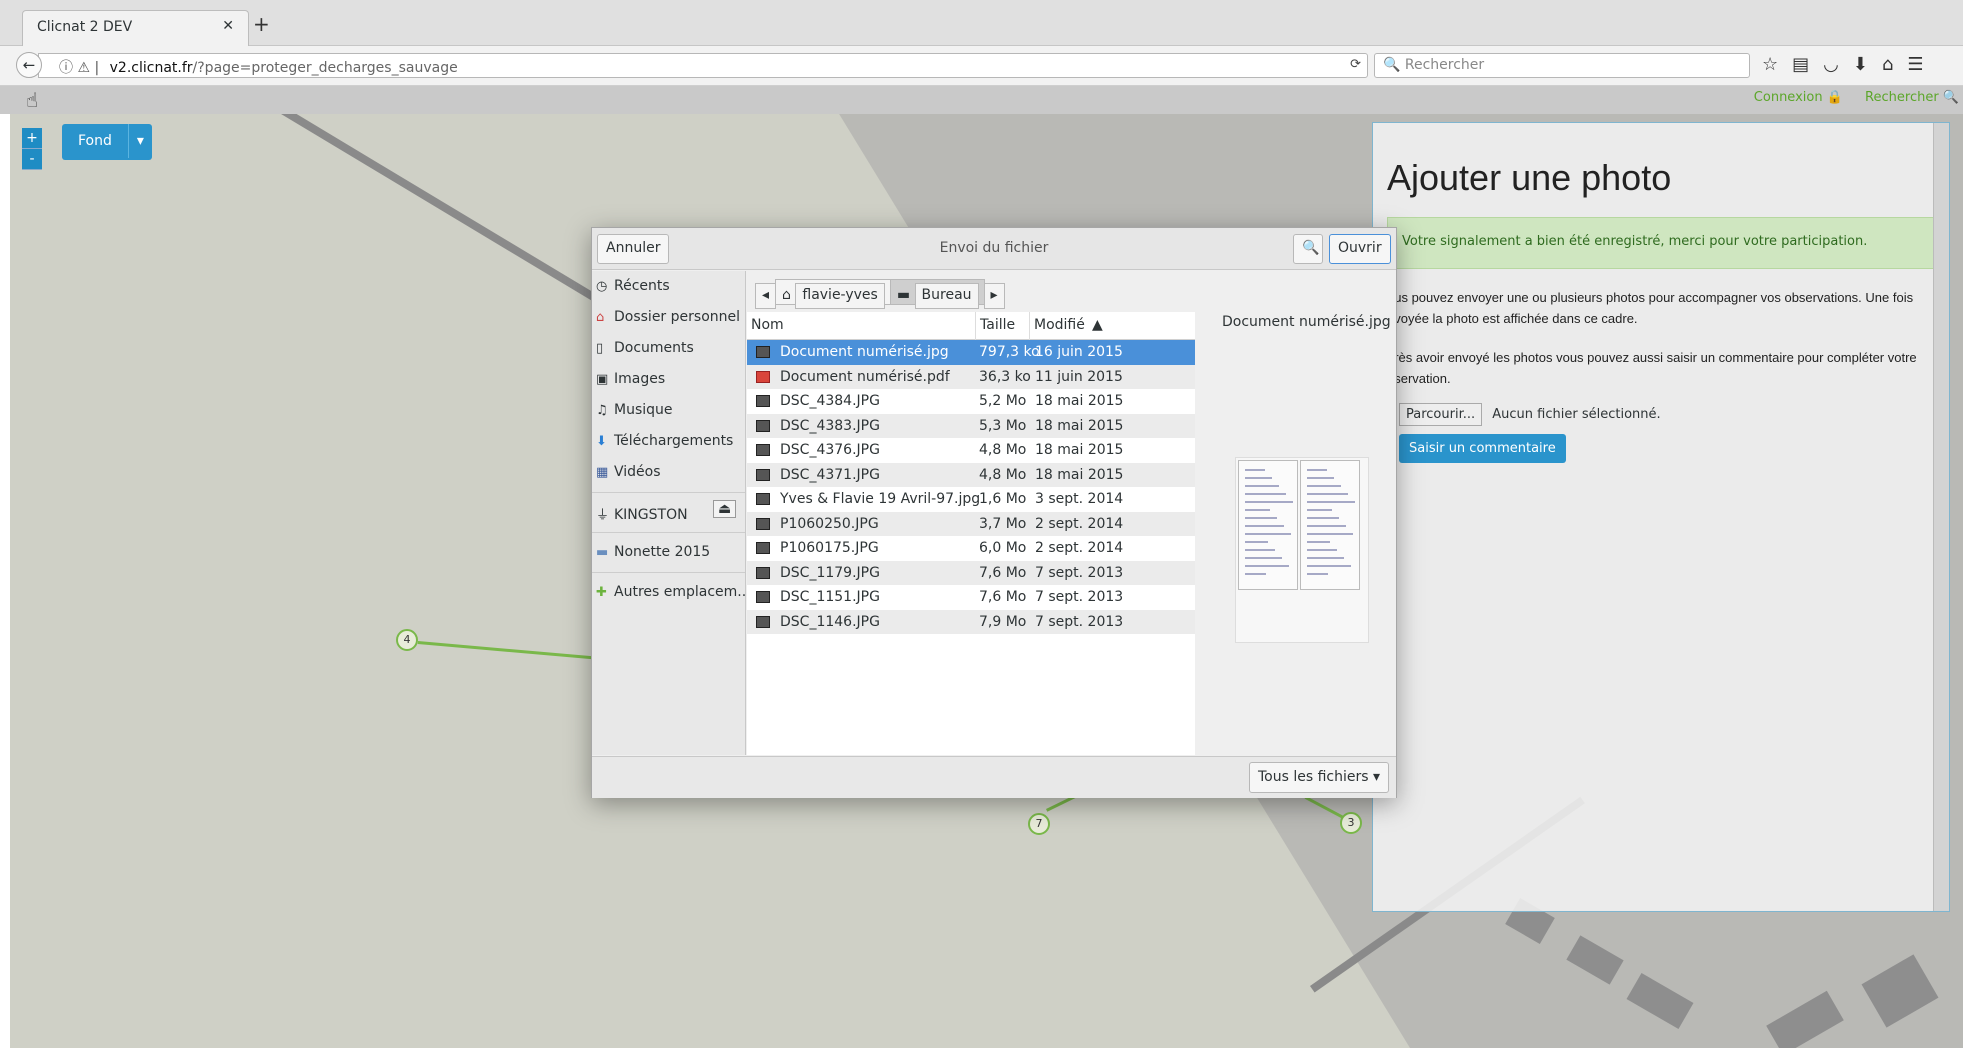  I want to click on file-size: 7,9 Mo, so click(1003, 621).